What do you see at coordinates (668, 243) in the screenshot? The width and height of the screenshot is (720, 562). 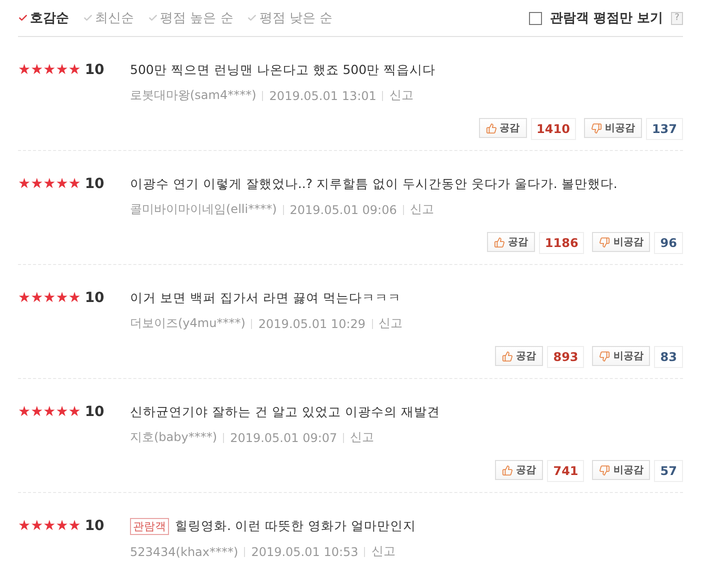 I see `dislike-count: 96` at bounding box center [668, 243].